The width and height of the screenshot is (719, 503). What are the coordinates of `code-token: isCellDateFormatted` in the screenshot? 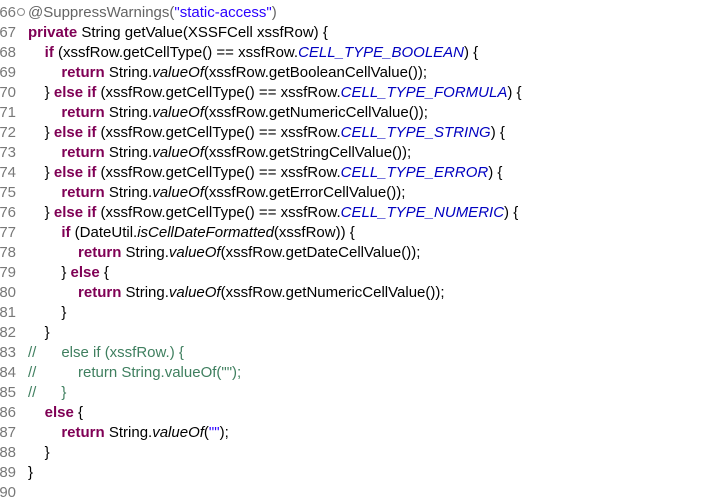 It's located at (205, 232).